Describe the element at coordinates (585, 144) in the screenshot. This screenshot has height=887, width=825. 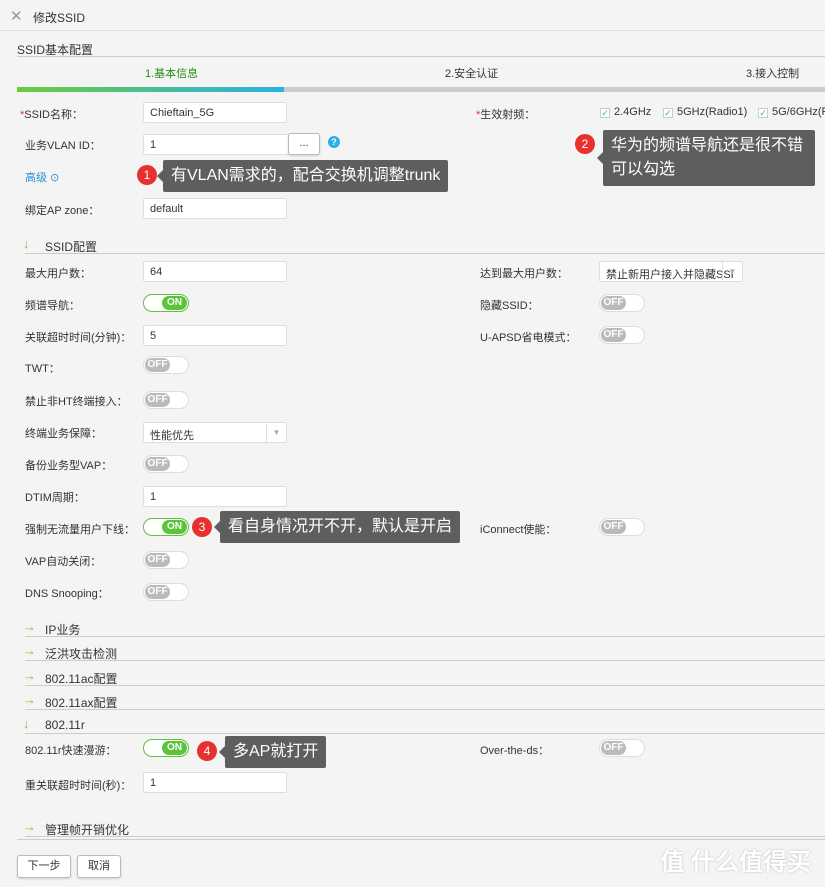
I see `annotation-badge-2: 2` at that location.